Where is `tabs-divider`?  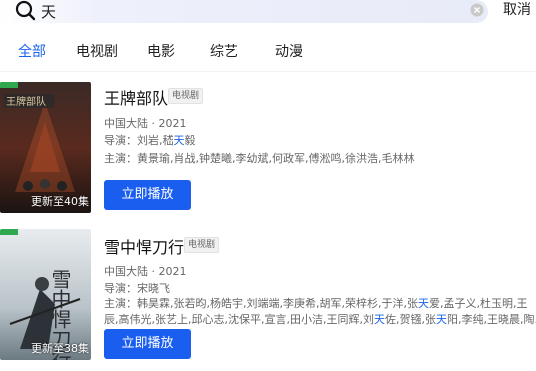 tabs-divider is located at coordinates (268, 71).